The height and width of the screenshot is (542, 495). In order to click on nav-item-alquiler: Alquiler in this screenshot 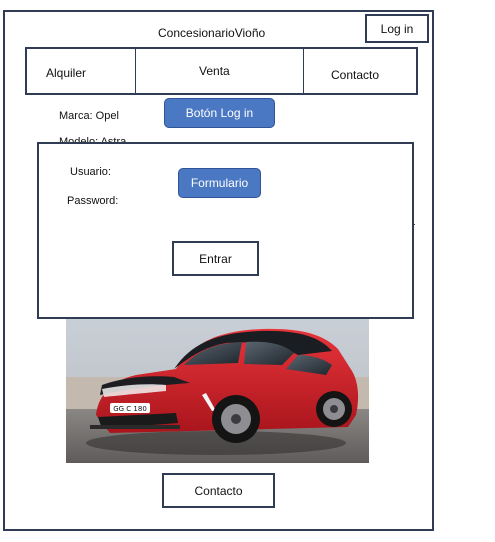, I will do `click(81, 71)`.